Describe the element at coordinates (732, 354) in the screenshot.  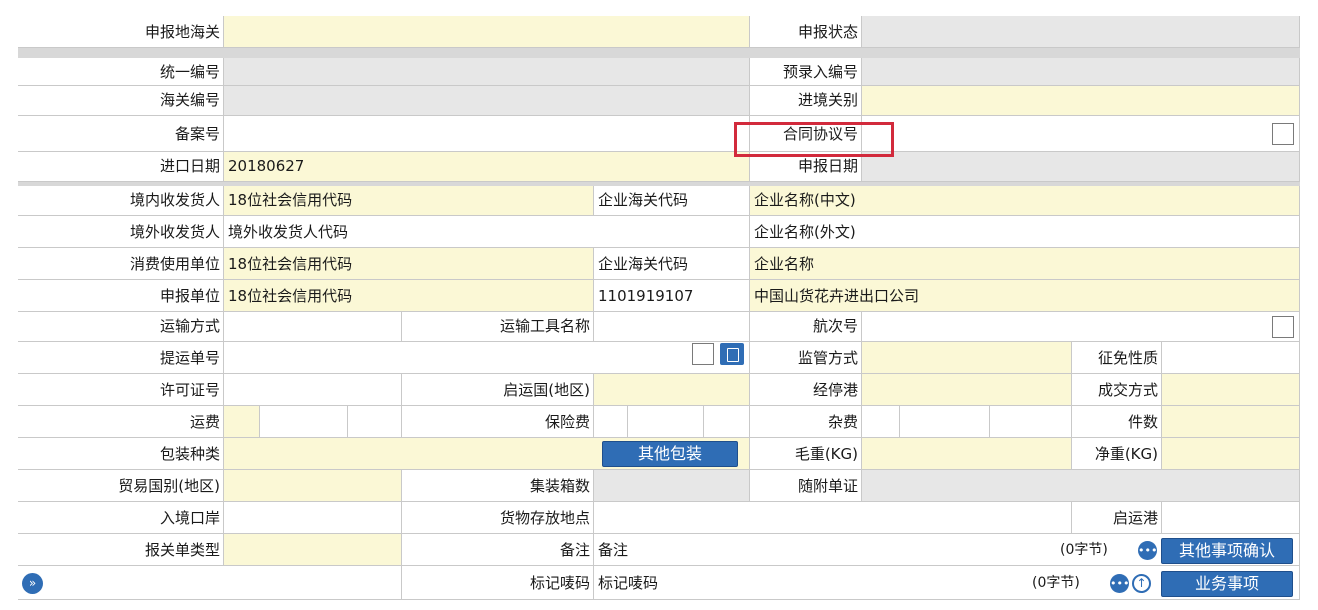
I see `document-icon` at that location.